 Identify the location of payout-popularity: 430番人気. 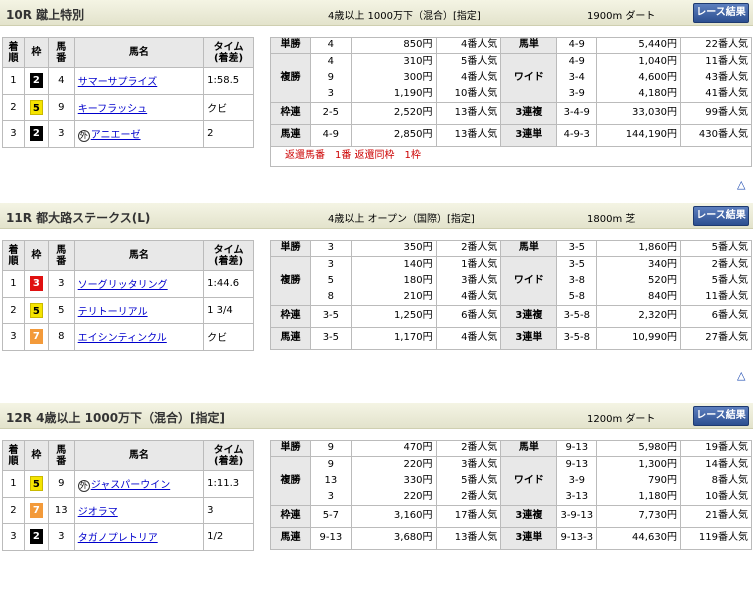
(716, 135).